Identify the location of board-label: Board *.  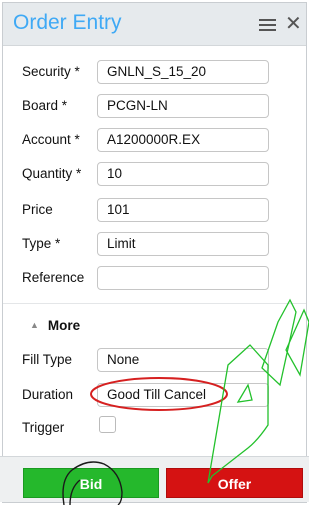
(45, 105).